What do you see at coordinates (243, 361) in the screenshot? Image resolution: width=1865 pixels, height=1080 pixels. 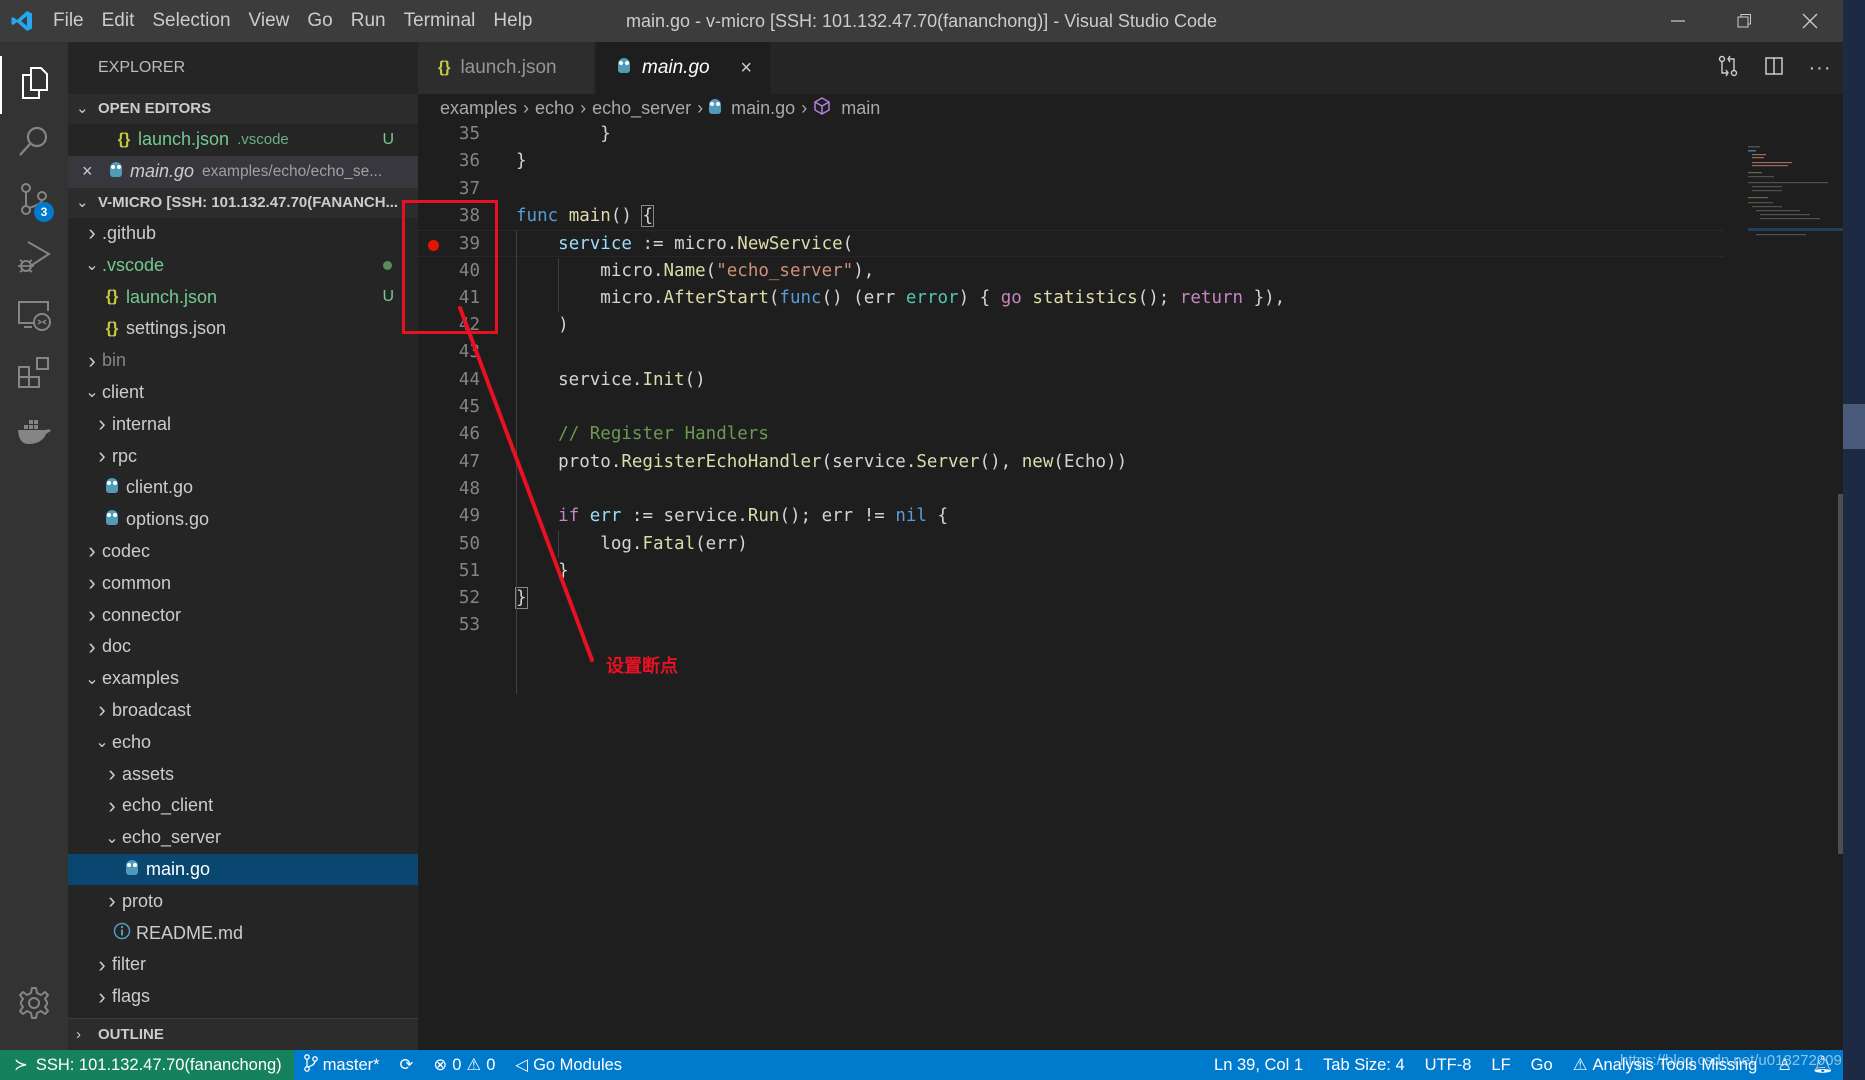 I see `tree-item: › bin` at bounding box center [243, 361].